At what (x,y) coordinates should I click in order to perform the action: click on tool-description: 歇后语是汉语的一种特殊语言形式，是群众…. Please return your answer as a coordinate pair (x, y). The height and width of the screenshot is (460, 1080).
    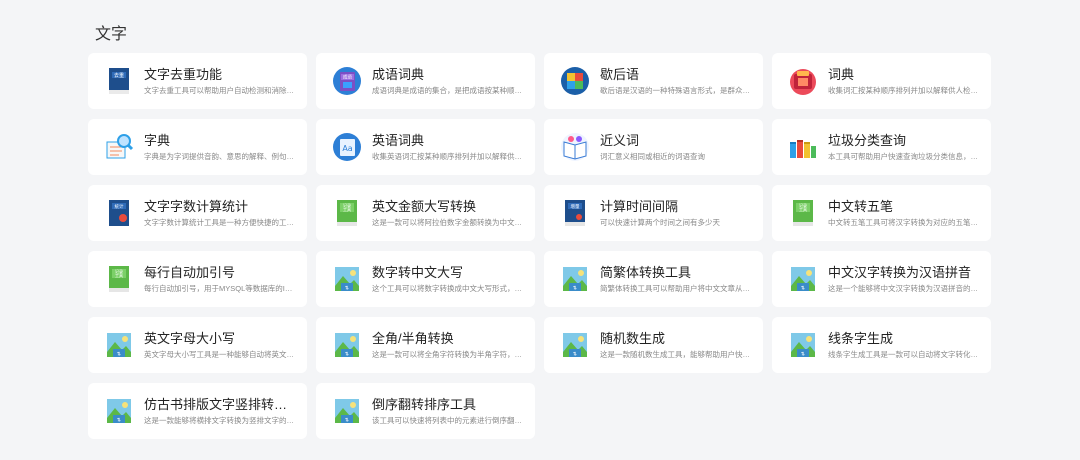
    Looking at the image, I should click on (675, 90).